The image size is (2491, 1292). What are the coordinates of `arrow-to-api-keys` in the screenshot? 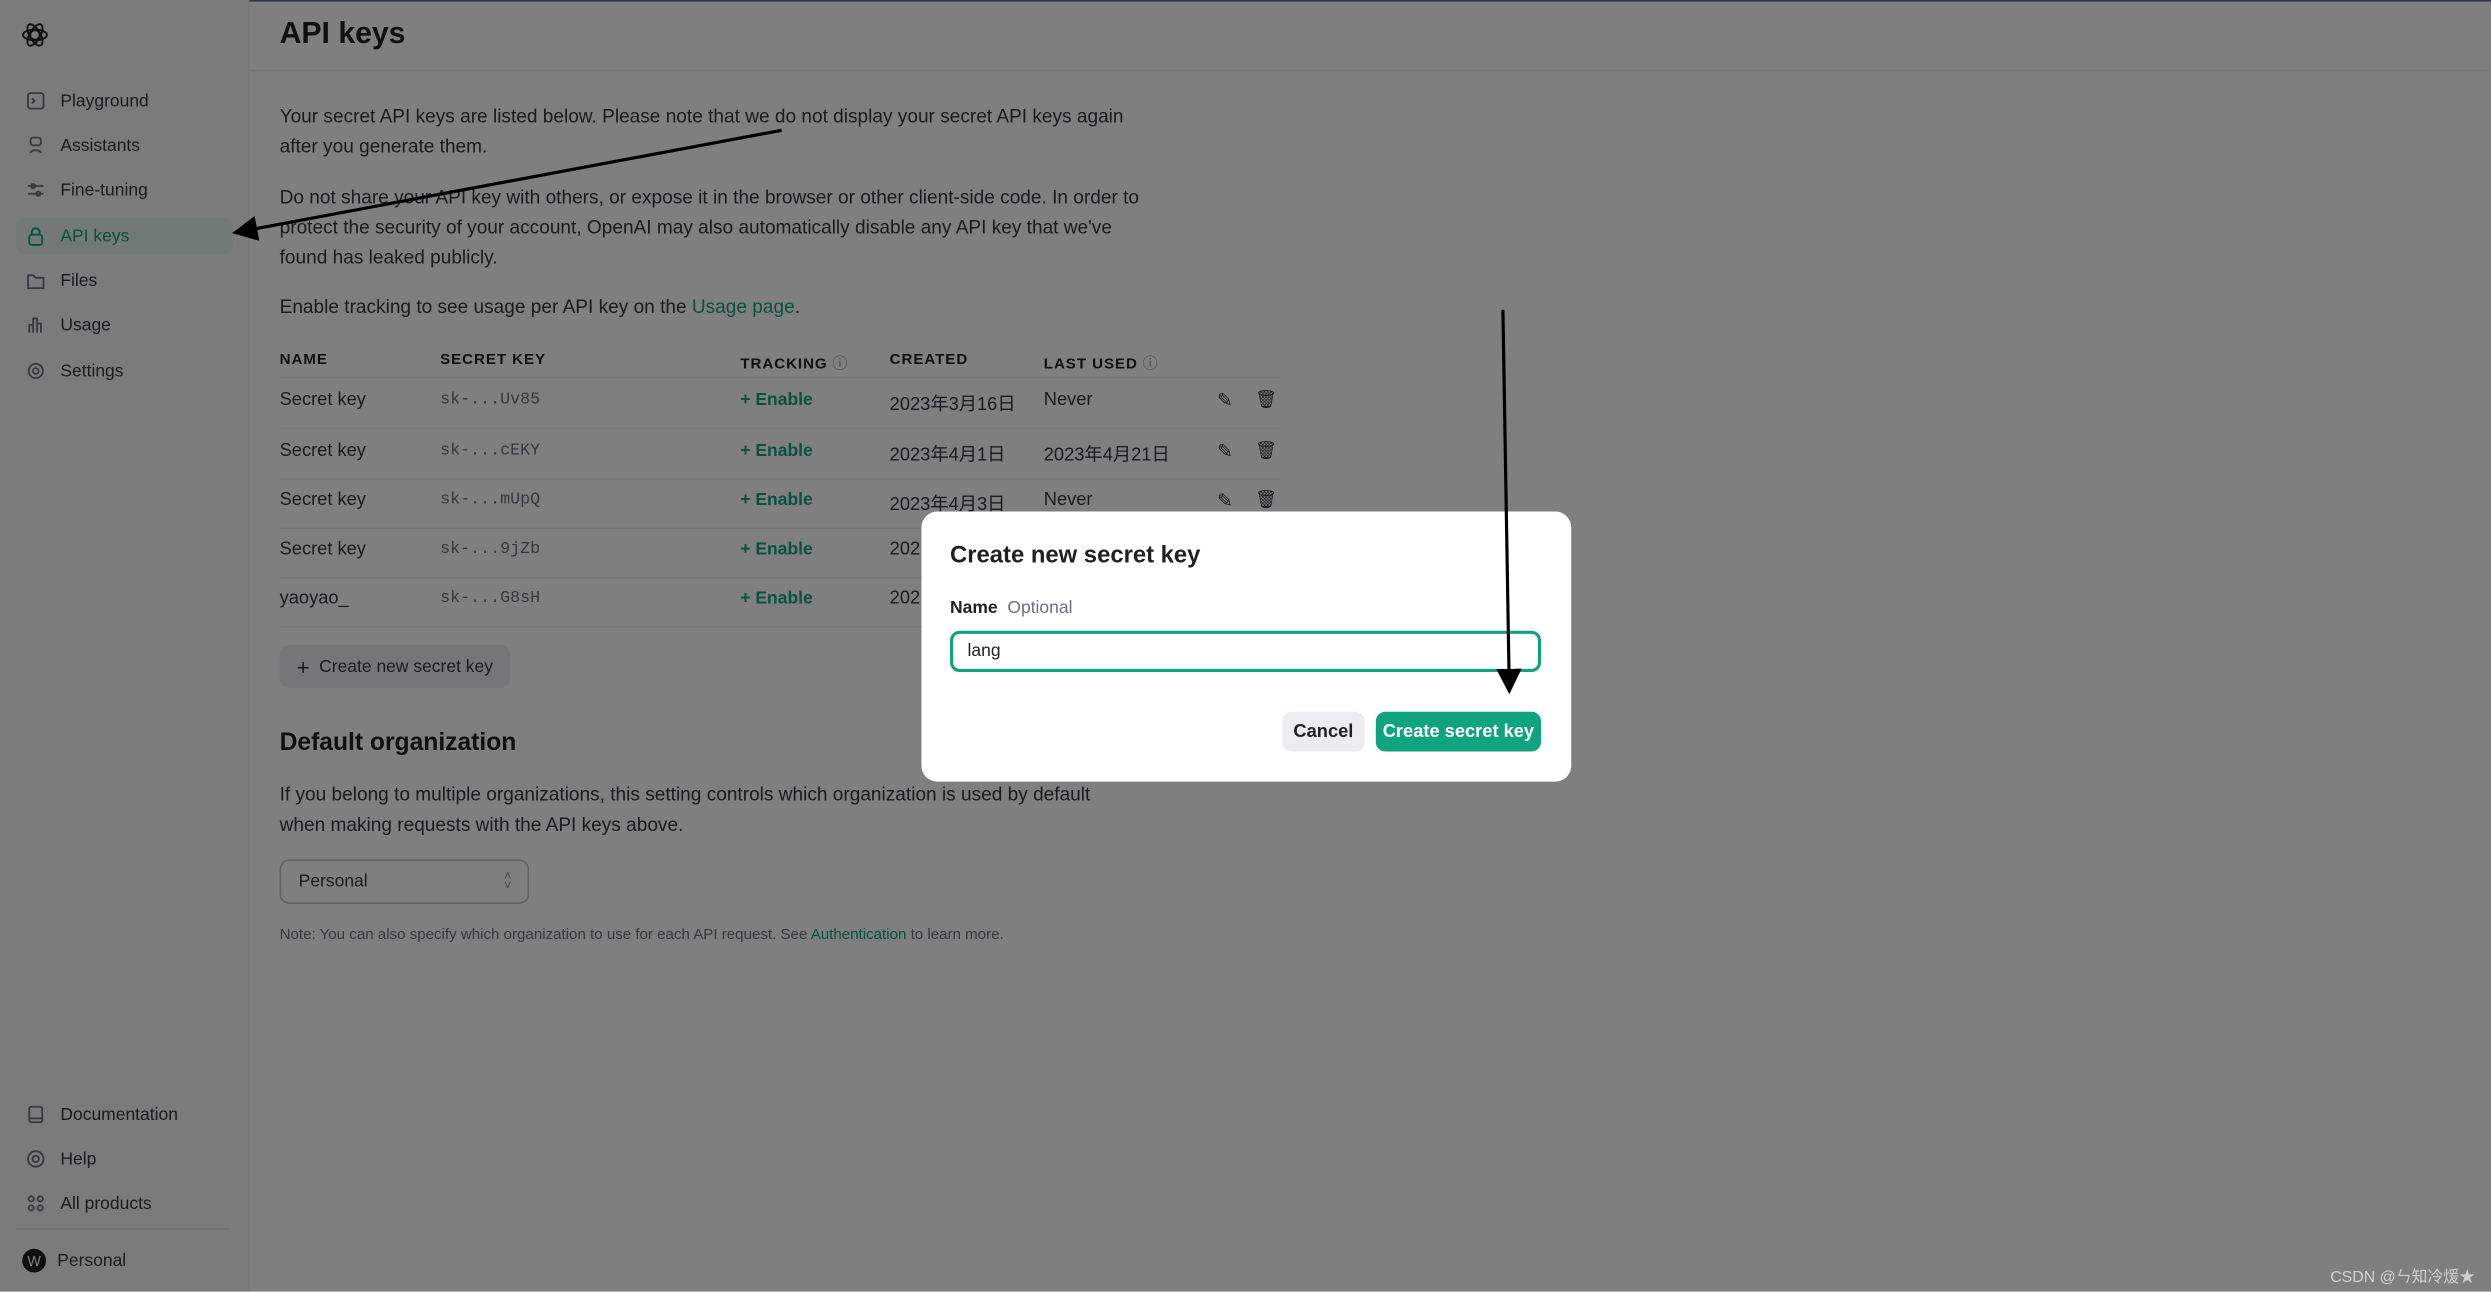 It's located at (507, 184).